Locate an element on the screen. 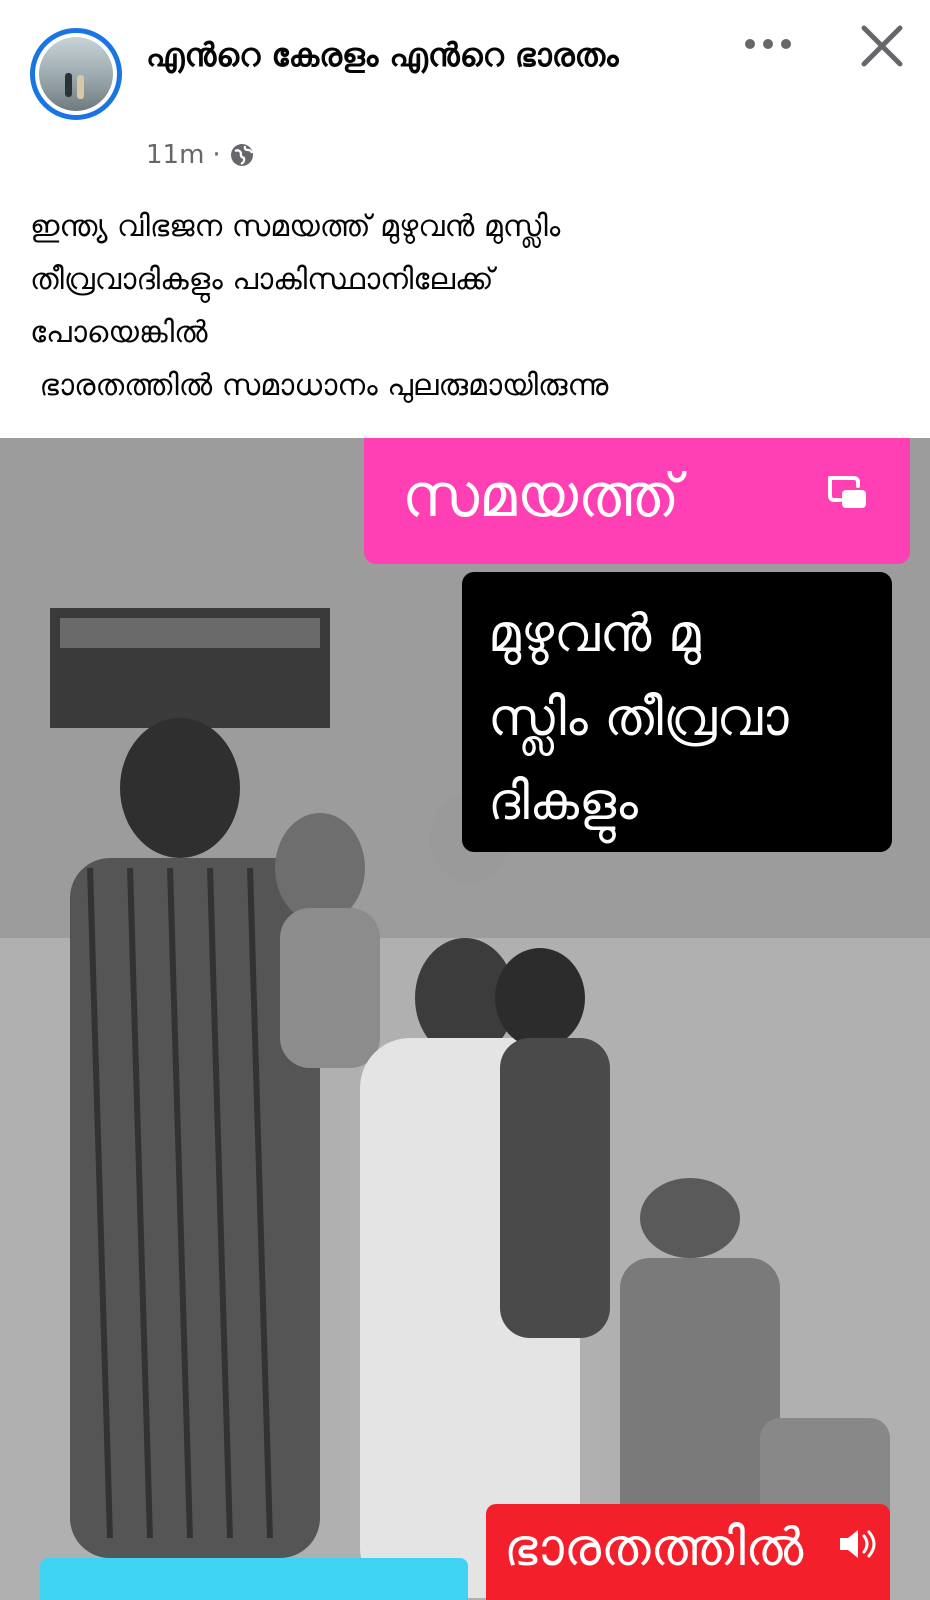 The image size is (930, 1600). page-avatar is located at coordinates (76, 74).